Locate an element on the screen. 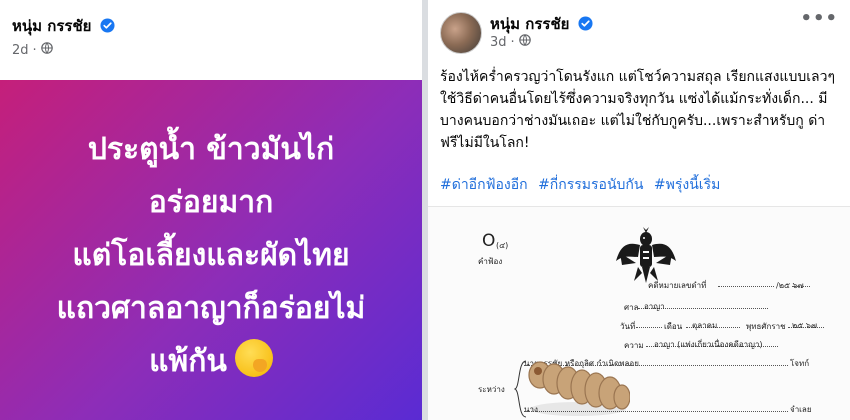 This screenshot has width=850, height=420. case-number-label: คดีหมายเลขดำที่ is located at coordinates (677, 285).